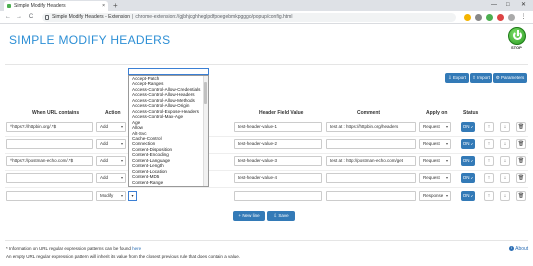  Describe the element at coordinates (478, 17) in the screenshot. I see `extension-a-icon` at that location.